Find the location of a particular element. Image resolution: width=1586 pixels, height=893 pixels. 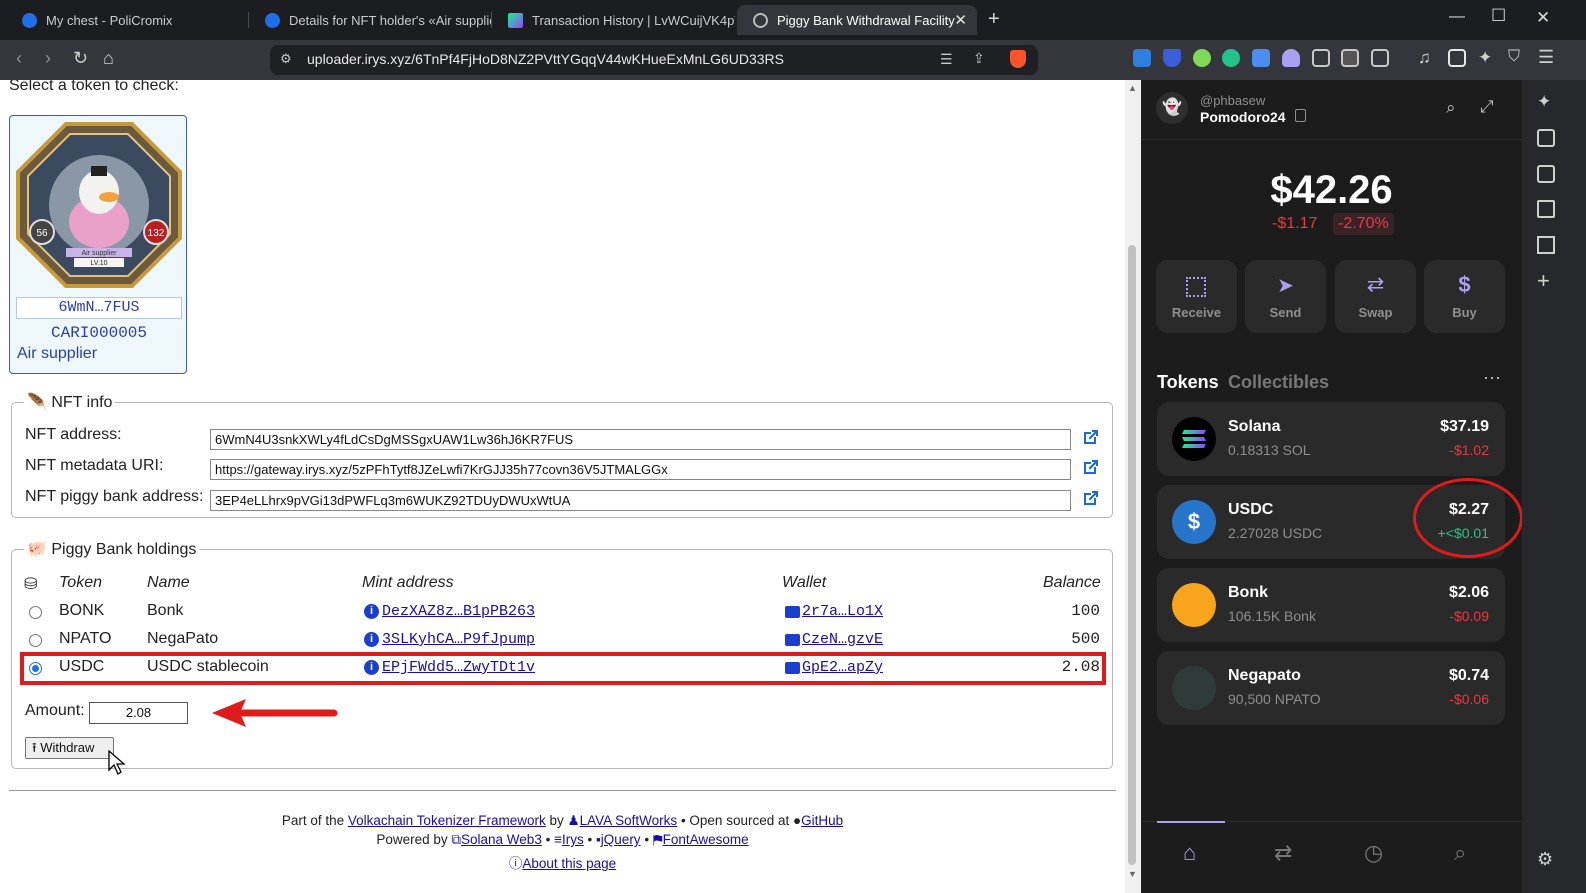

site-settings-icon: ⚙ is located at coordinates (286, 59).